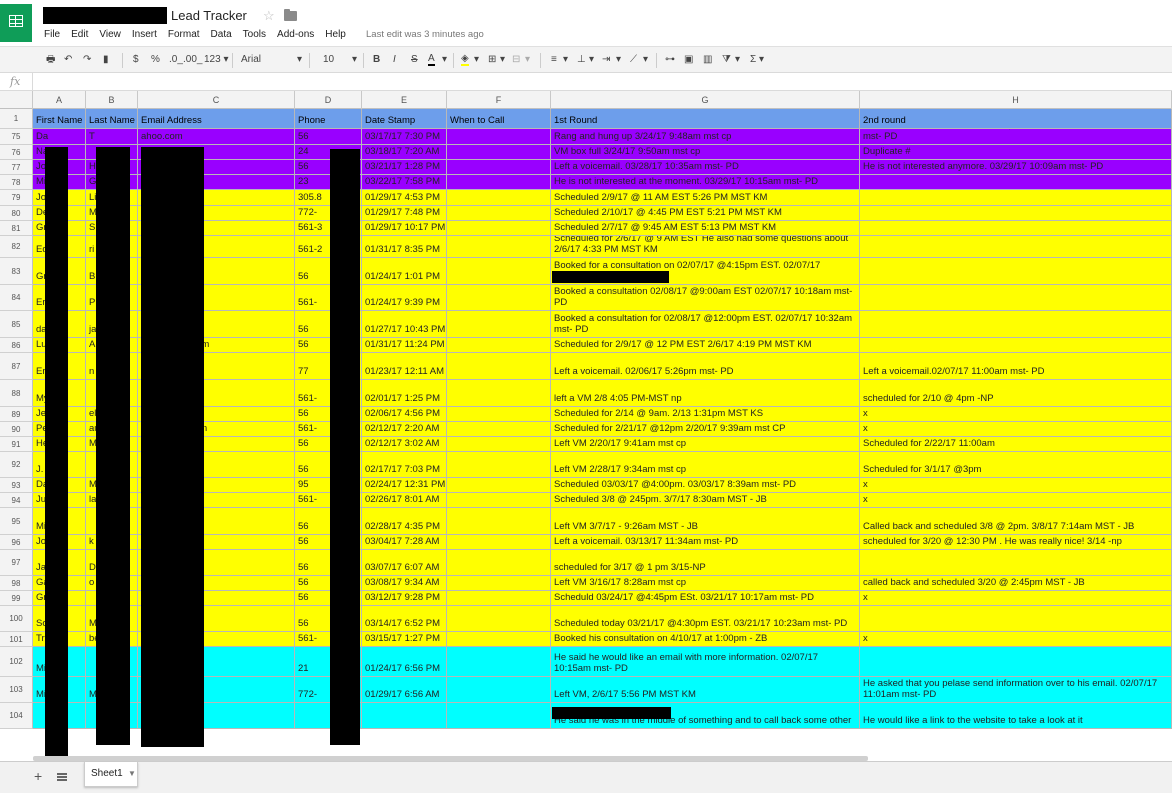  Describe the element at coordinates (216, 119) in the screenshot. I see `cell-c: Email Address` at that location.